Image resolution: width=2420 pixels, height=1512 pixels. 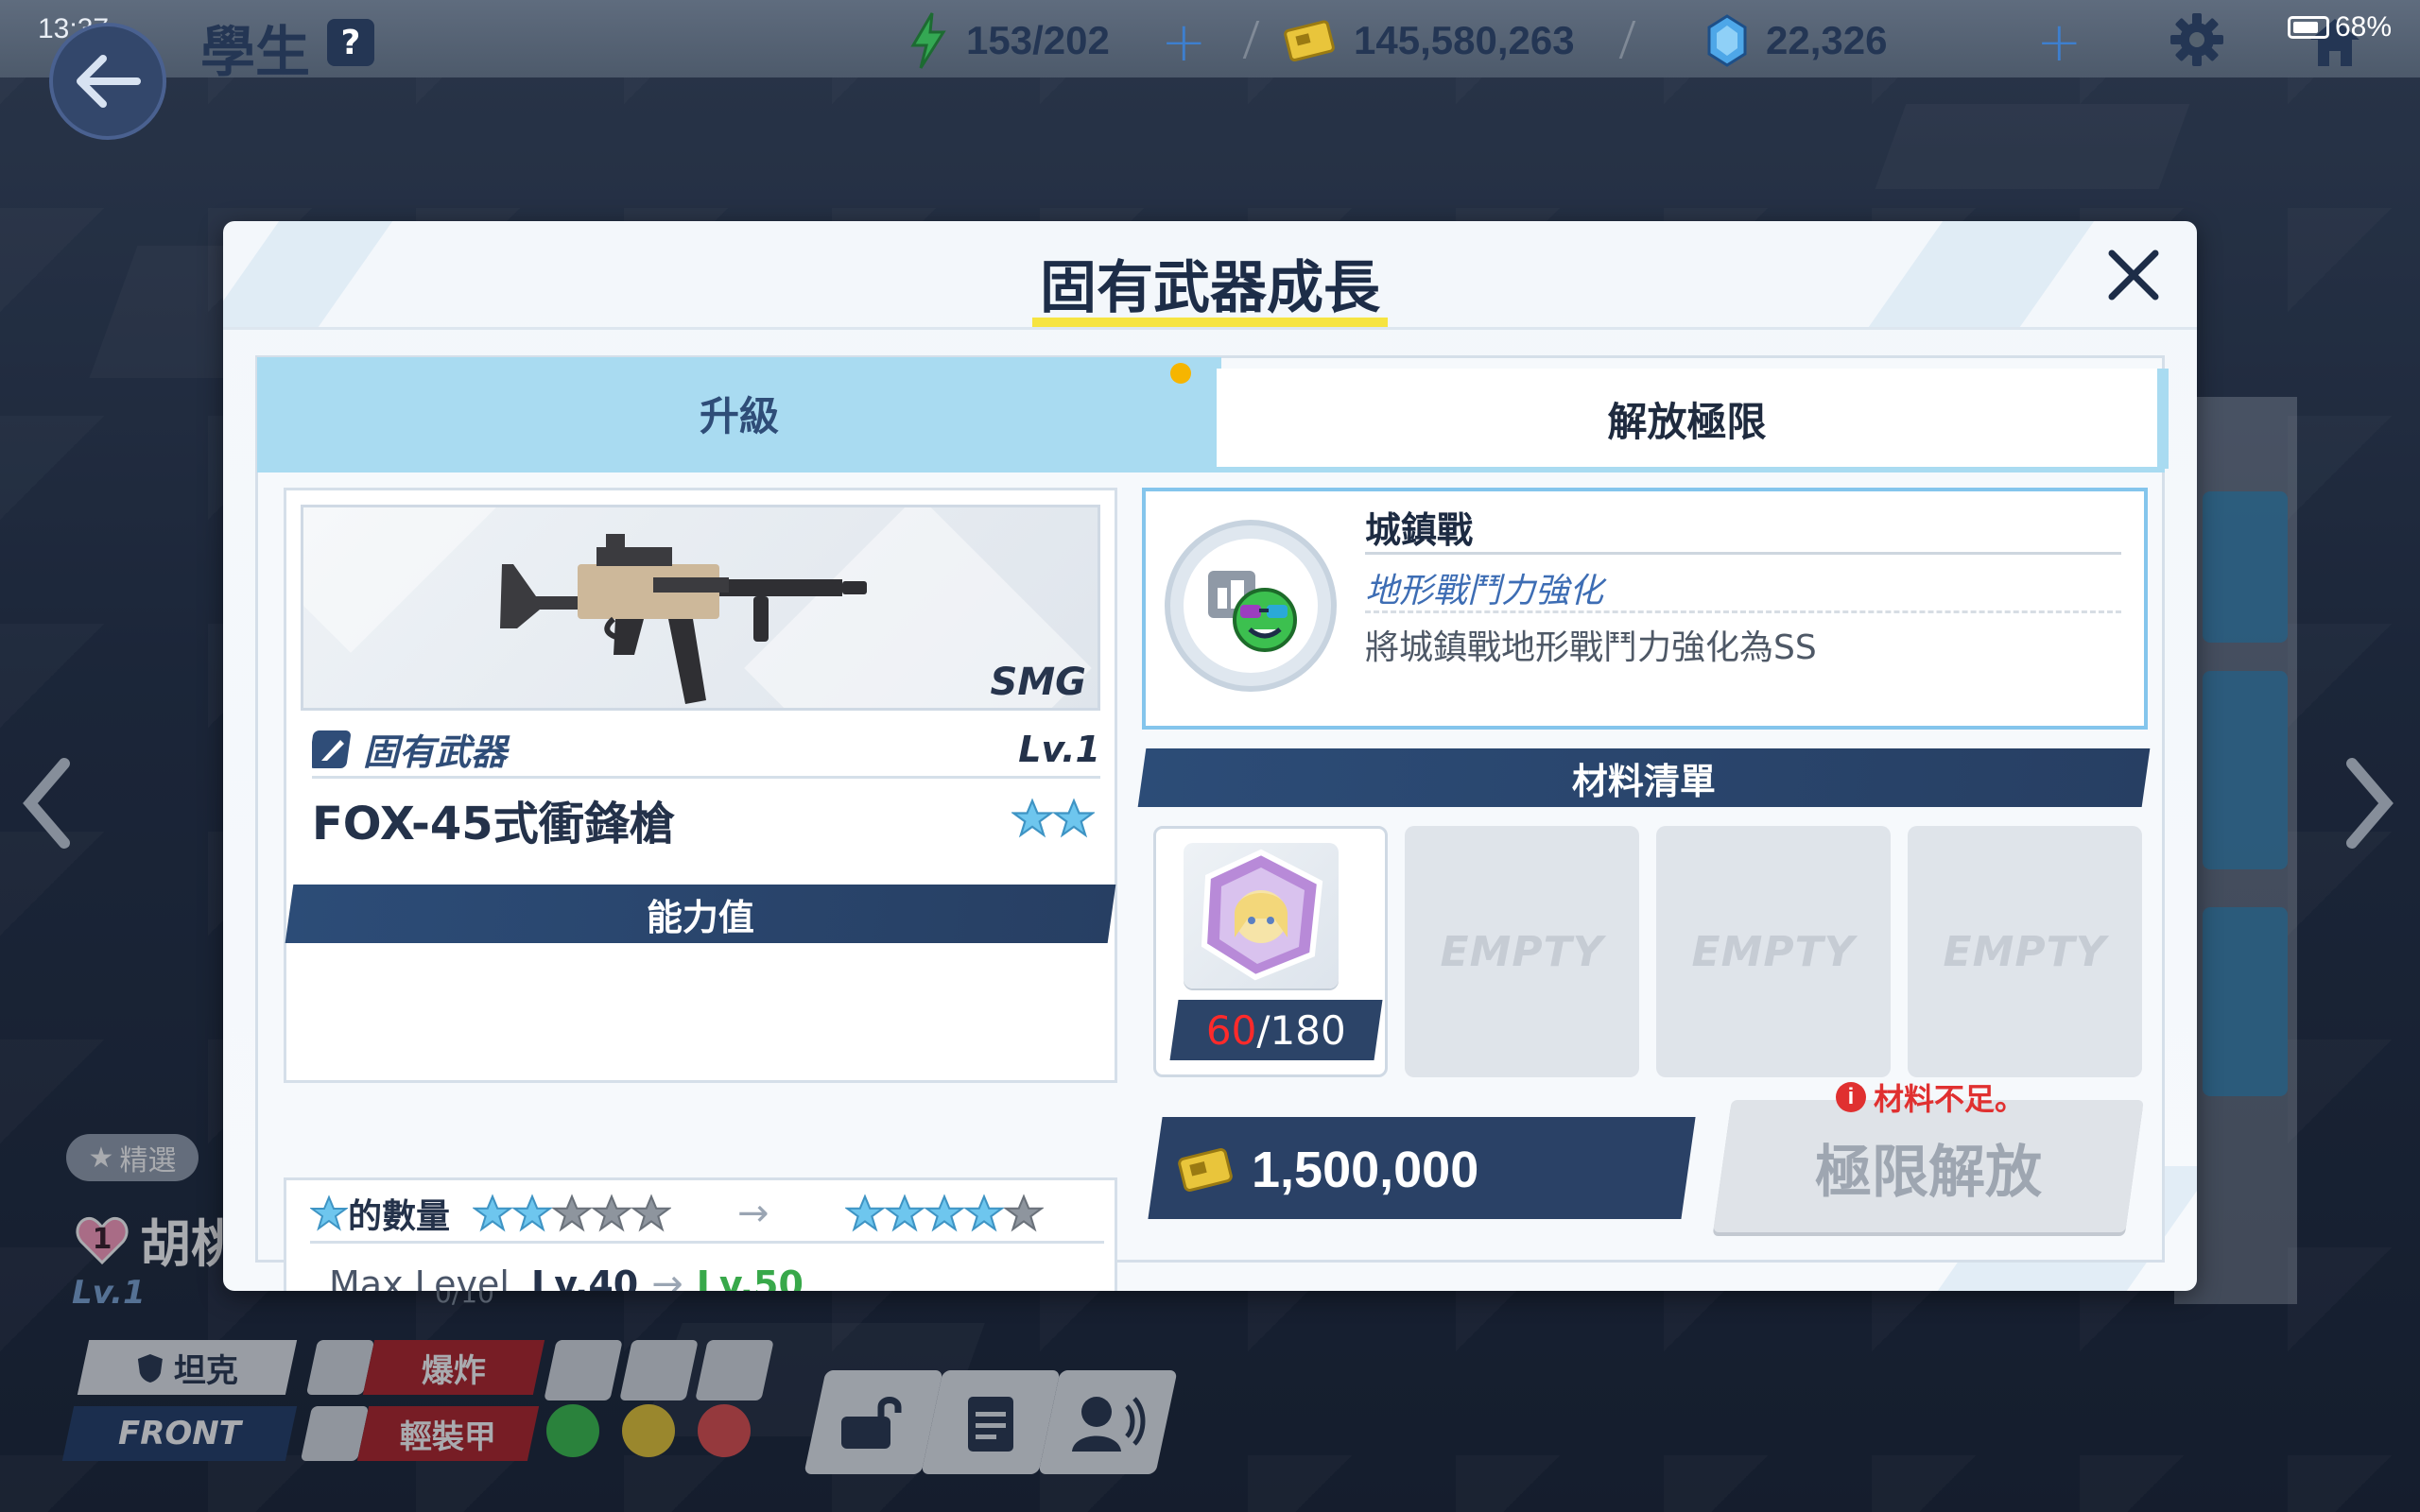 What do you see at coordinates (1038, 682) in the screenshot?
I see `weapon-class-label: SMG` at bounding box center [1038, 682].